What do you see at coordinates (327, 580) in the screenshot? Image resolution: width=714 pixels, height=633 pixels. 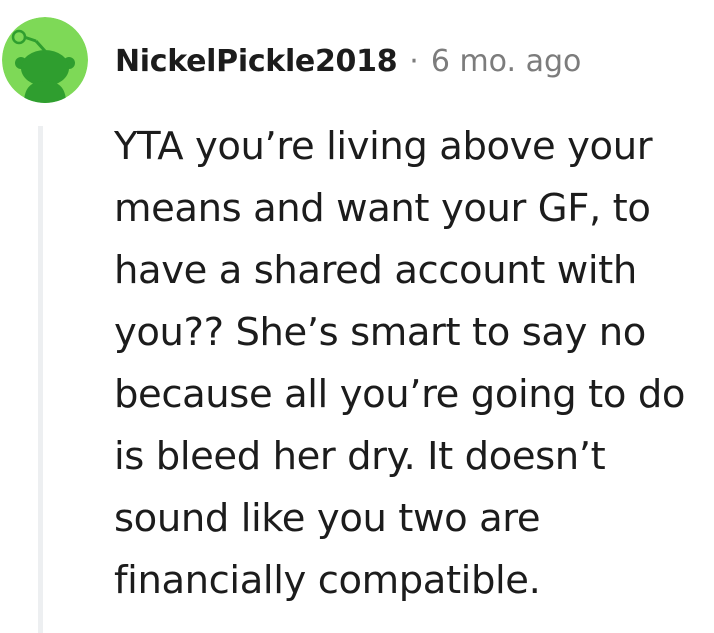 I see `comment-body-line: financially compatible.` at bounding box center [327, 580].